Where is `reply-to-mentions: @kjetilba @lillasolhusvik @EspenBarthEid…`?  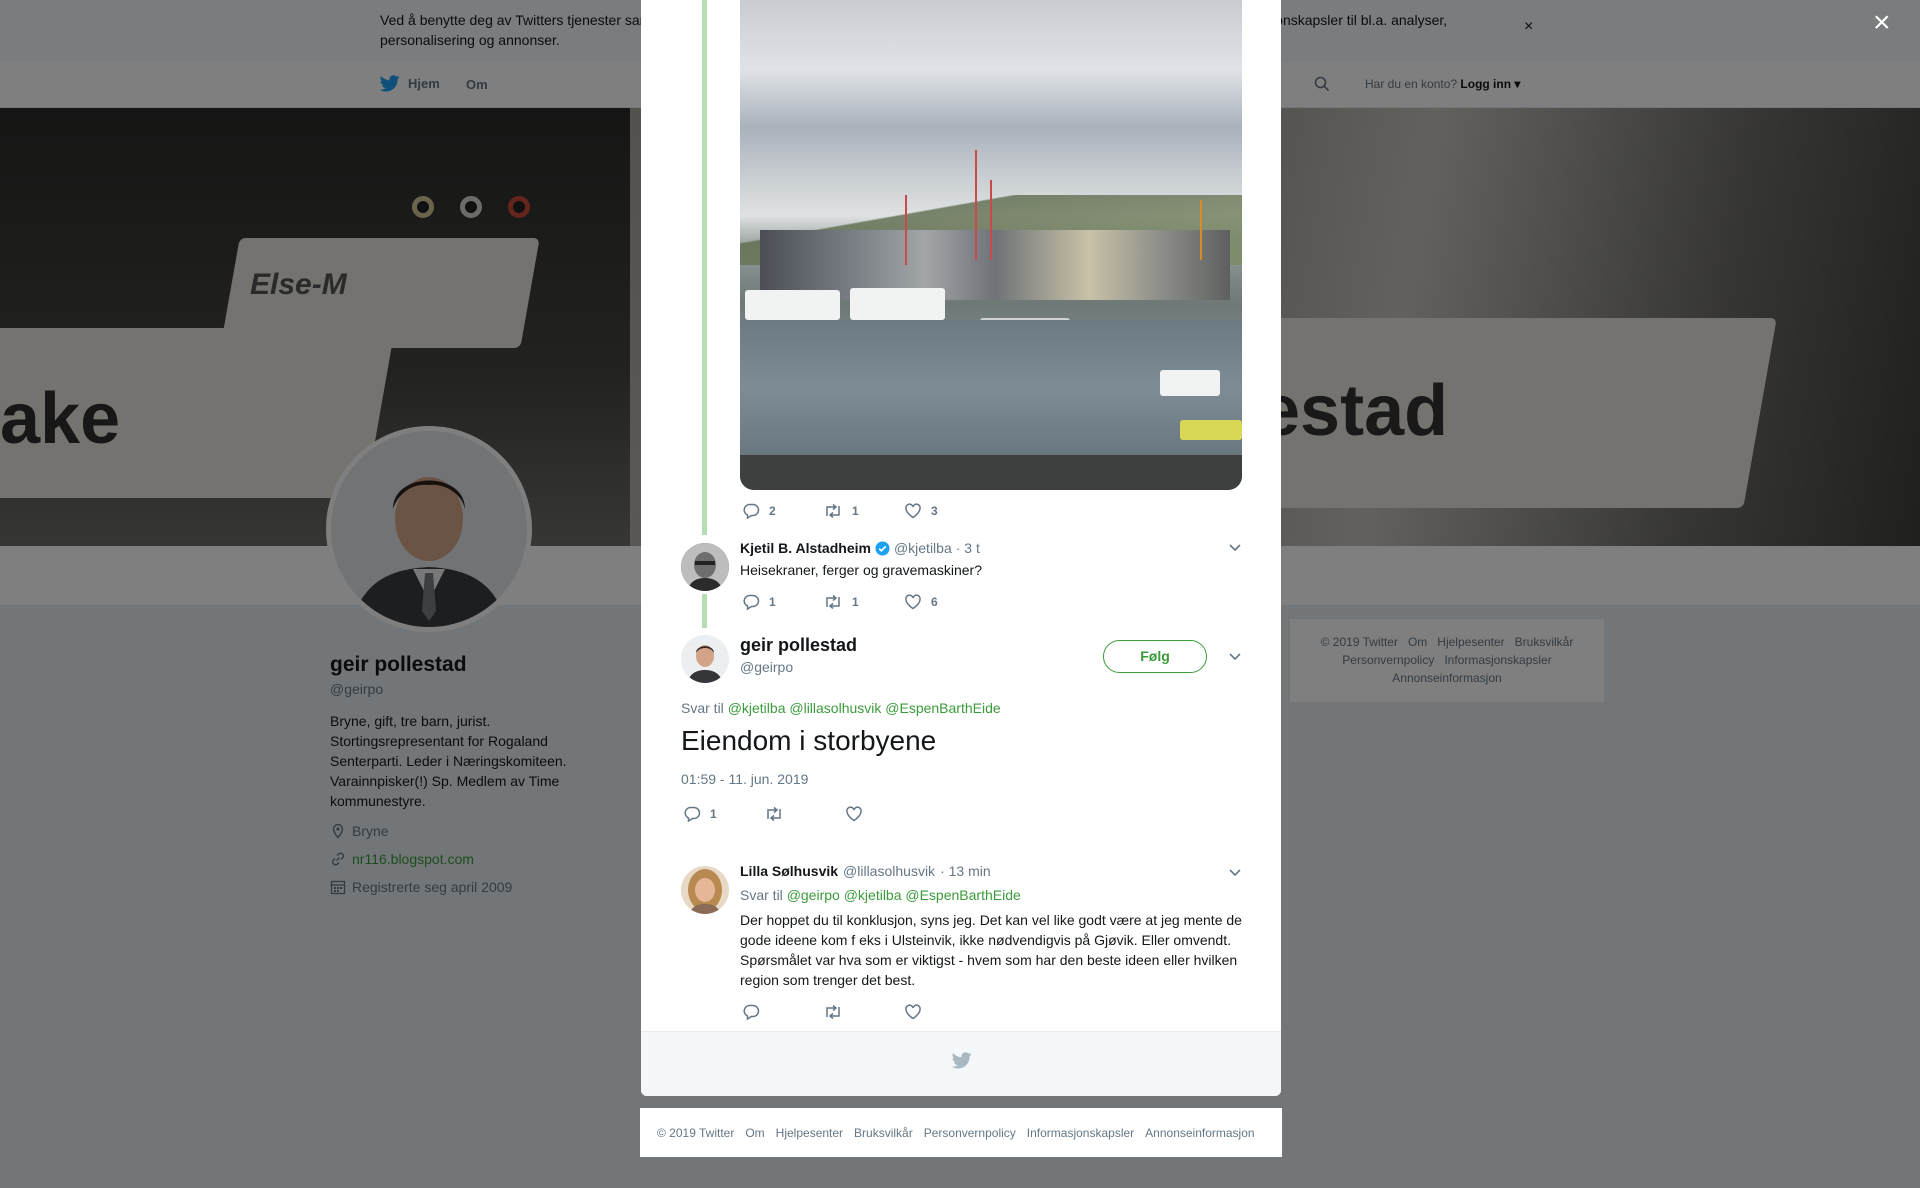
reply-to-mentions: @kjetilba @lillasolhusvik @EspenBarthEid… is located at coordinates (864, 708).